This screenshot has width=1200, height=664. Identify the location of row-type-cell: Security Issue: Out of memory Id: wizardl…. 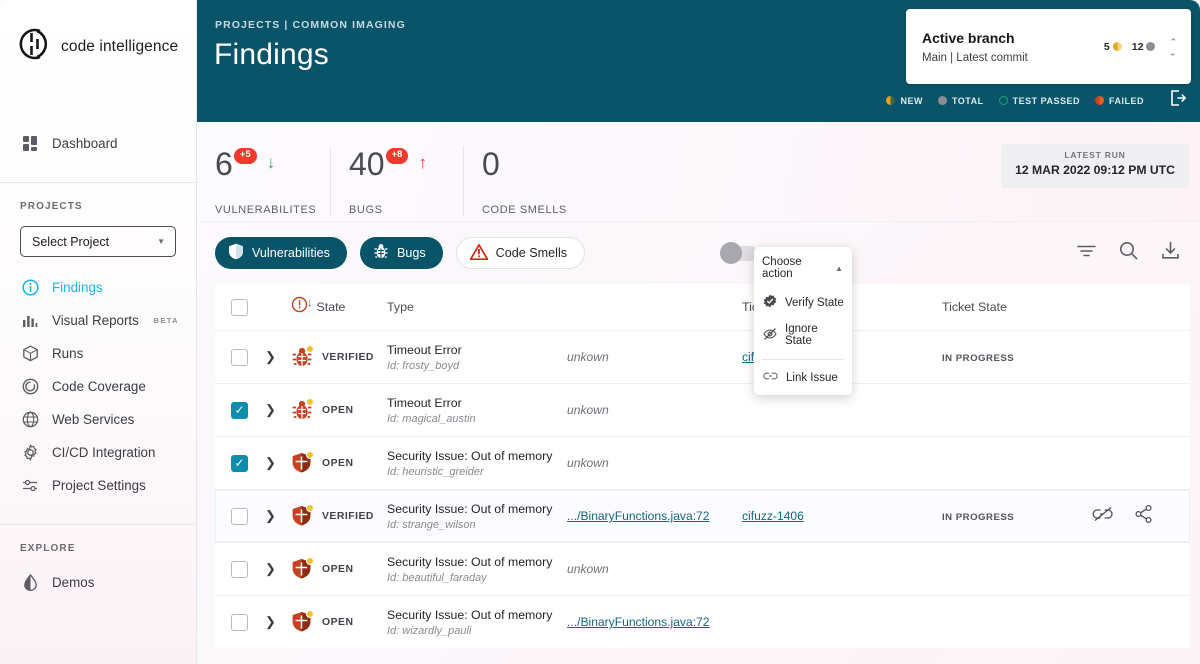
(477, 622).